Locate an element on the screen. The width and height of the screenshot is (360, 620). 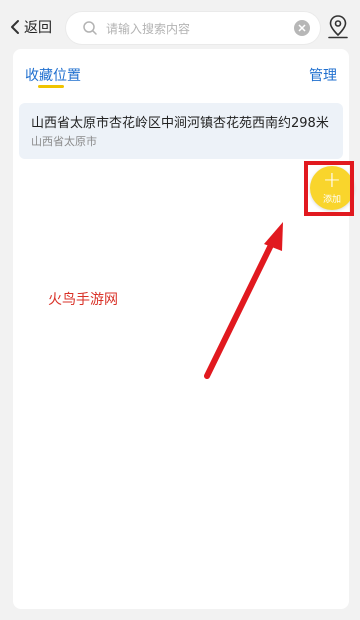
annotation-arrow-icon is located at coordinates (243, 300).